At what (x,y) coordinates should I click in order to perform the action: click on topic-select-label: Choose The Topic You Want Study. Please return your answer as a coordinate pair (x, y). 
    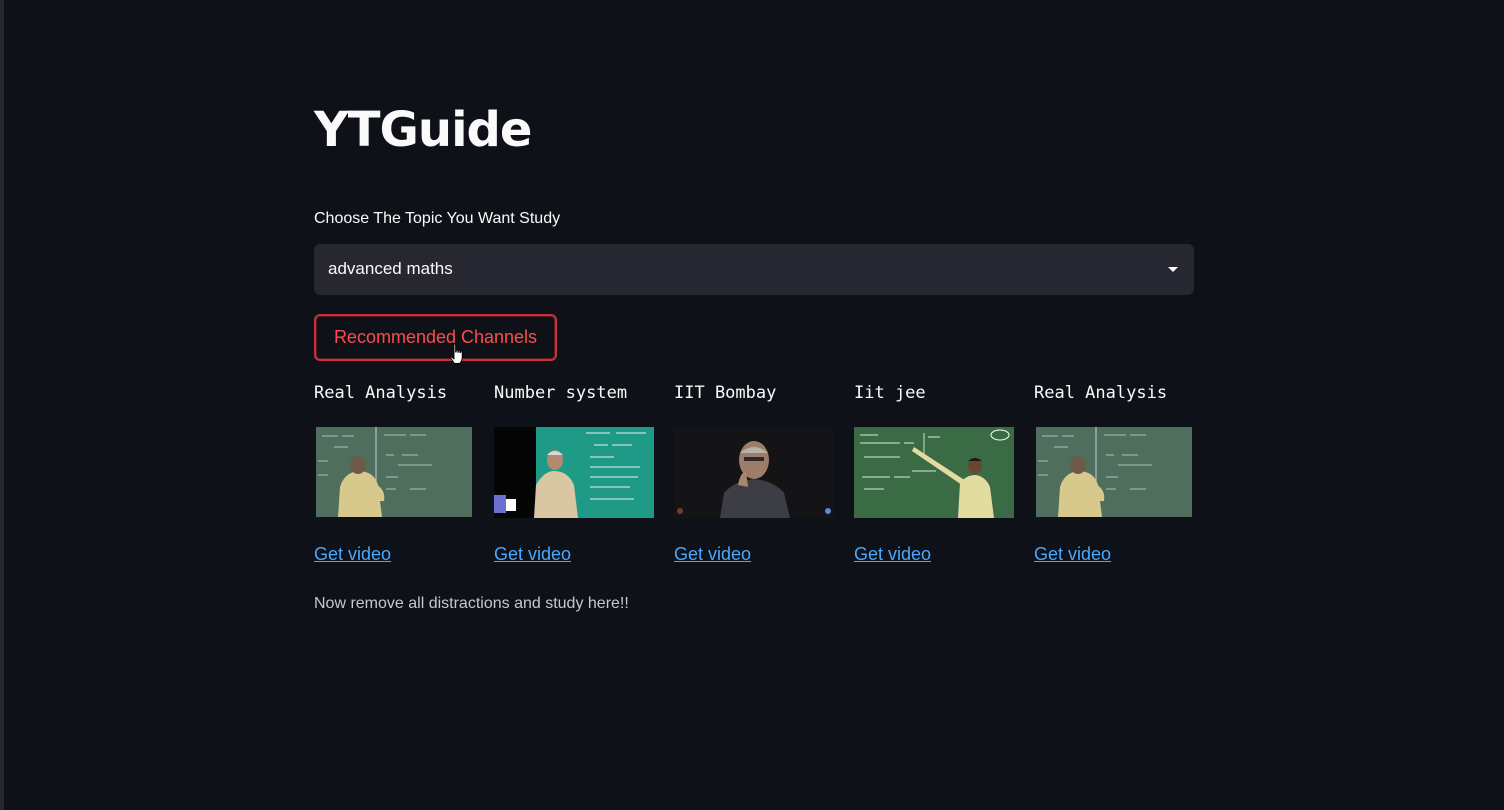
    Looking at the image, I should click on (437, 218).